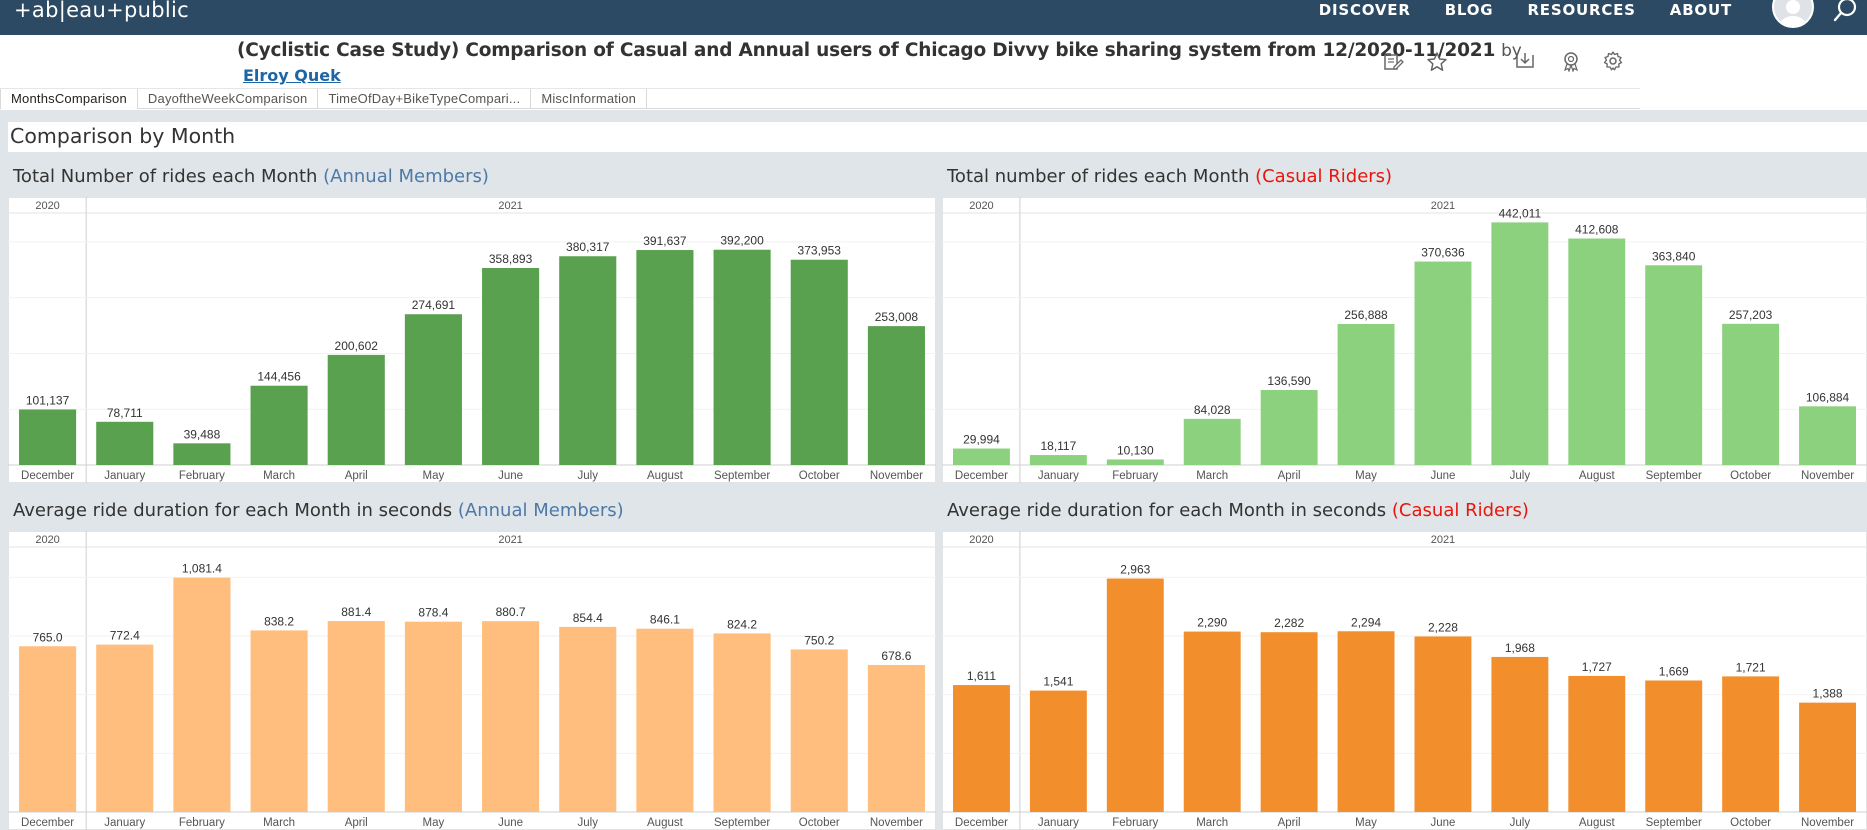  Describe the element at coordinates (819, 640) in the screenshot. I see `data-label: 750.2` at that location.